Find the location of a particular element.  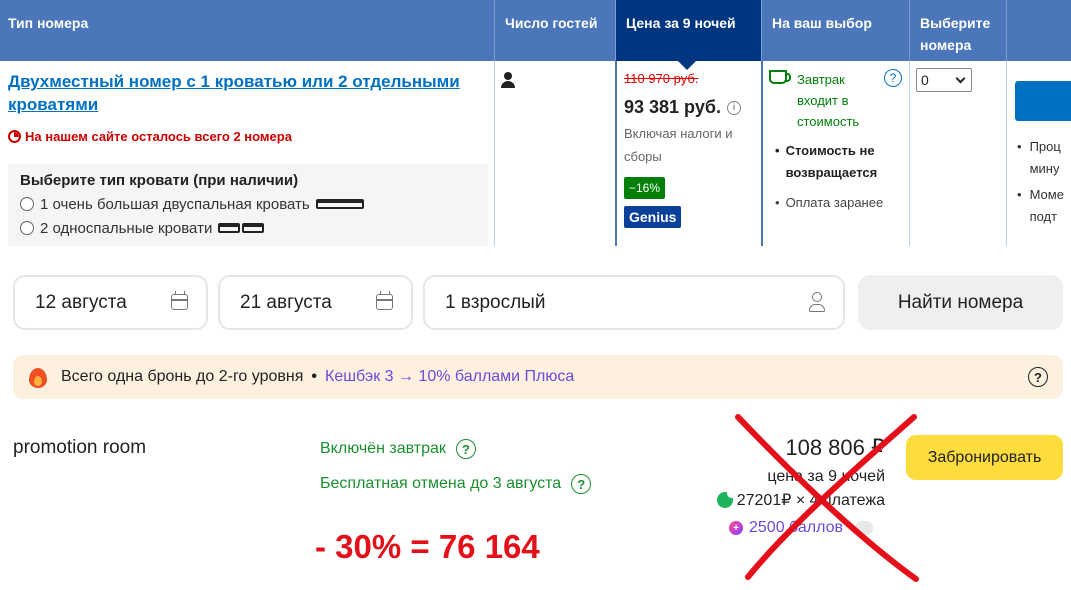

fire-icon is located at coordinates (38, 377).